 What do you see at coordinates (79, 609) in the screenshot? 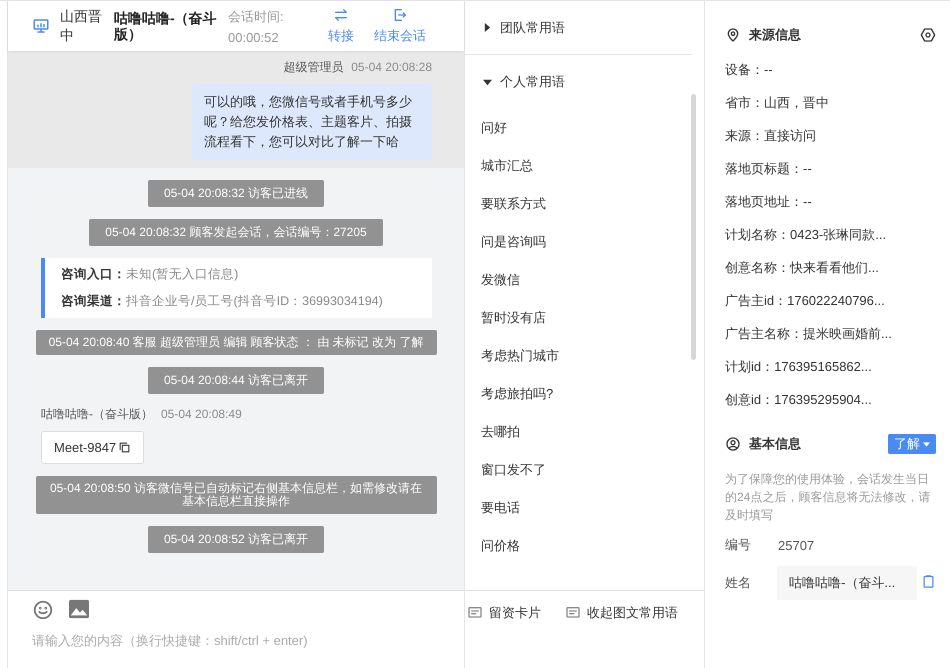
I see `image-icon` at bounding box center [79, 609].